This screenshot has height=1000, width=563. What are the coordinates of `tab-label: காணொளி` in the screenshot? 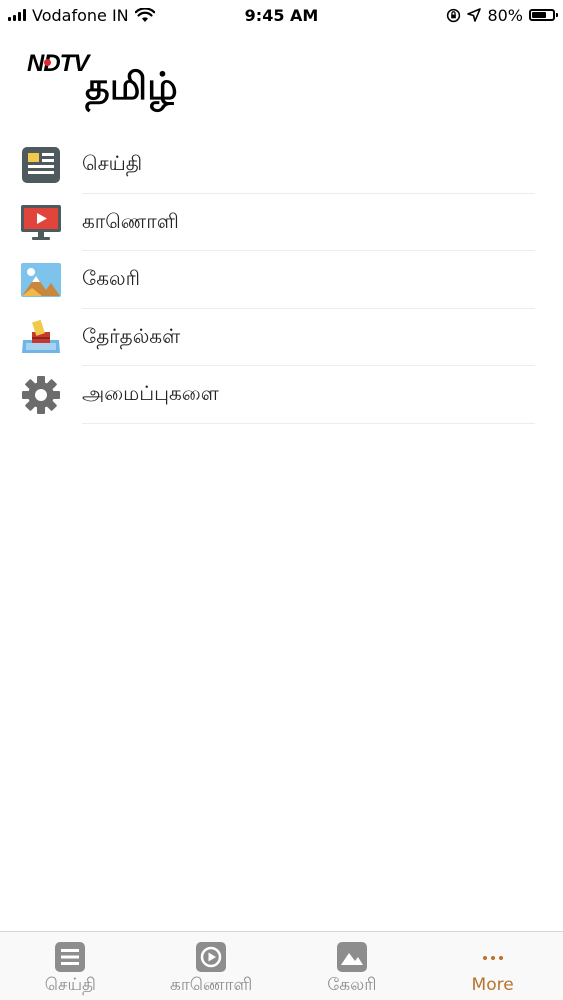 It's located at (211, 985).